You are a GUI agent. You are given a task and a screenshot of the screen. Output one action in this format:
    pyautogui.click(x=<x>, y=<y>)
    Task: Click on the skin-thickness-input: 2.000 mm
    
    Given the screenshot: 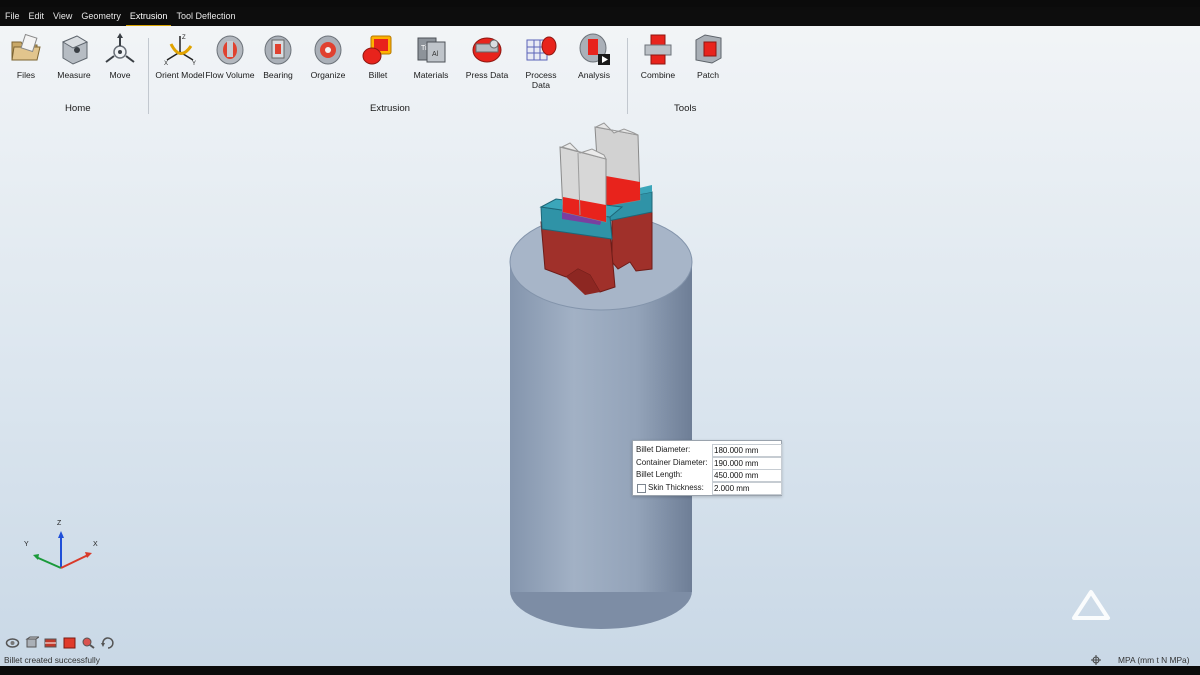 What is the action you would take?
    pyautogui.click(x=747, y=488)
    